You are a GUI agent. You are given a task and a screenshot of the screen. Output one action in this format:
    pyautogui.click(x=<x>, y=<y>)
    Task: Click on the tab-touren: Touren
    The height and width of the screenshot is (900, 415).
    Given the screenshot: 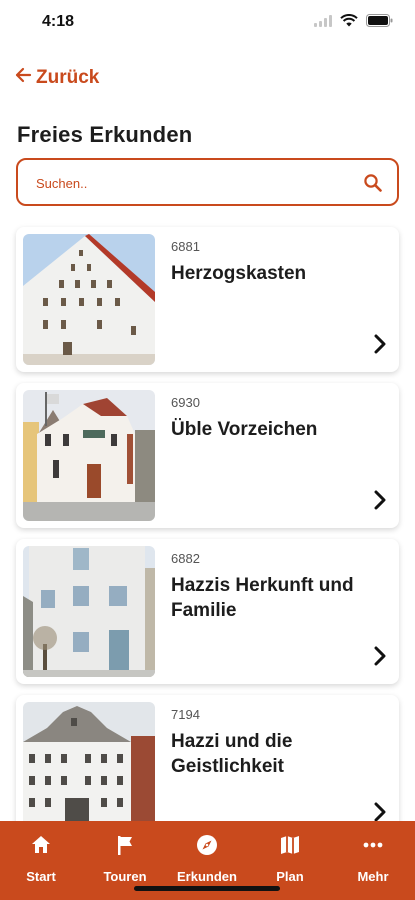 What is the action you would take?
    pyautogui.click(x=125, y=858)
    